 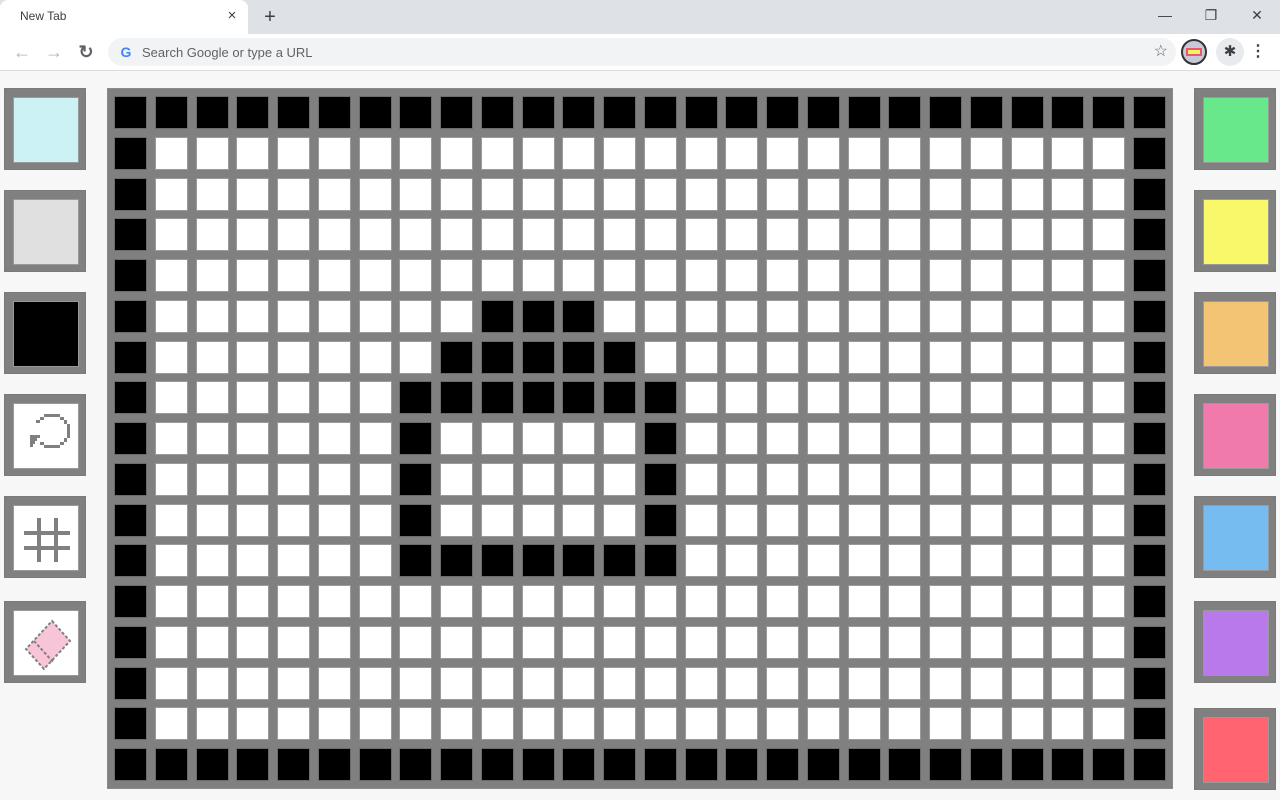 What do you see at coordinates (45, 333) in the screenshot?
I see `color-black` at bounding box center [45, 333].